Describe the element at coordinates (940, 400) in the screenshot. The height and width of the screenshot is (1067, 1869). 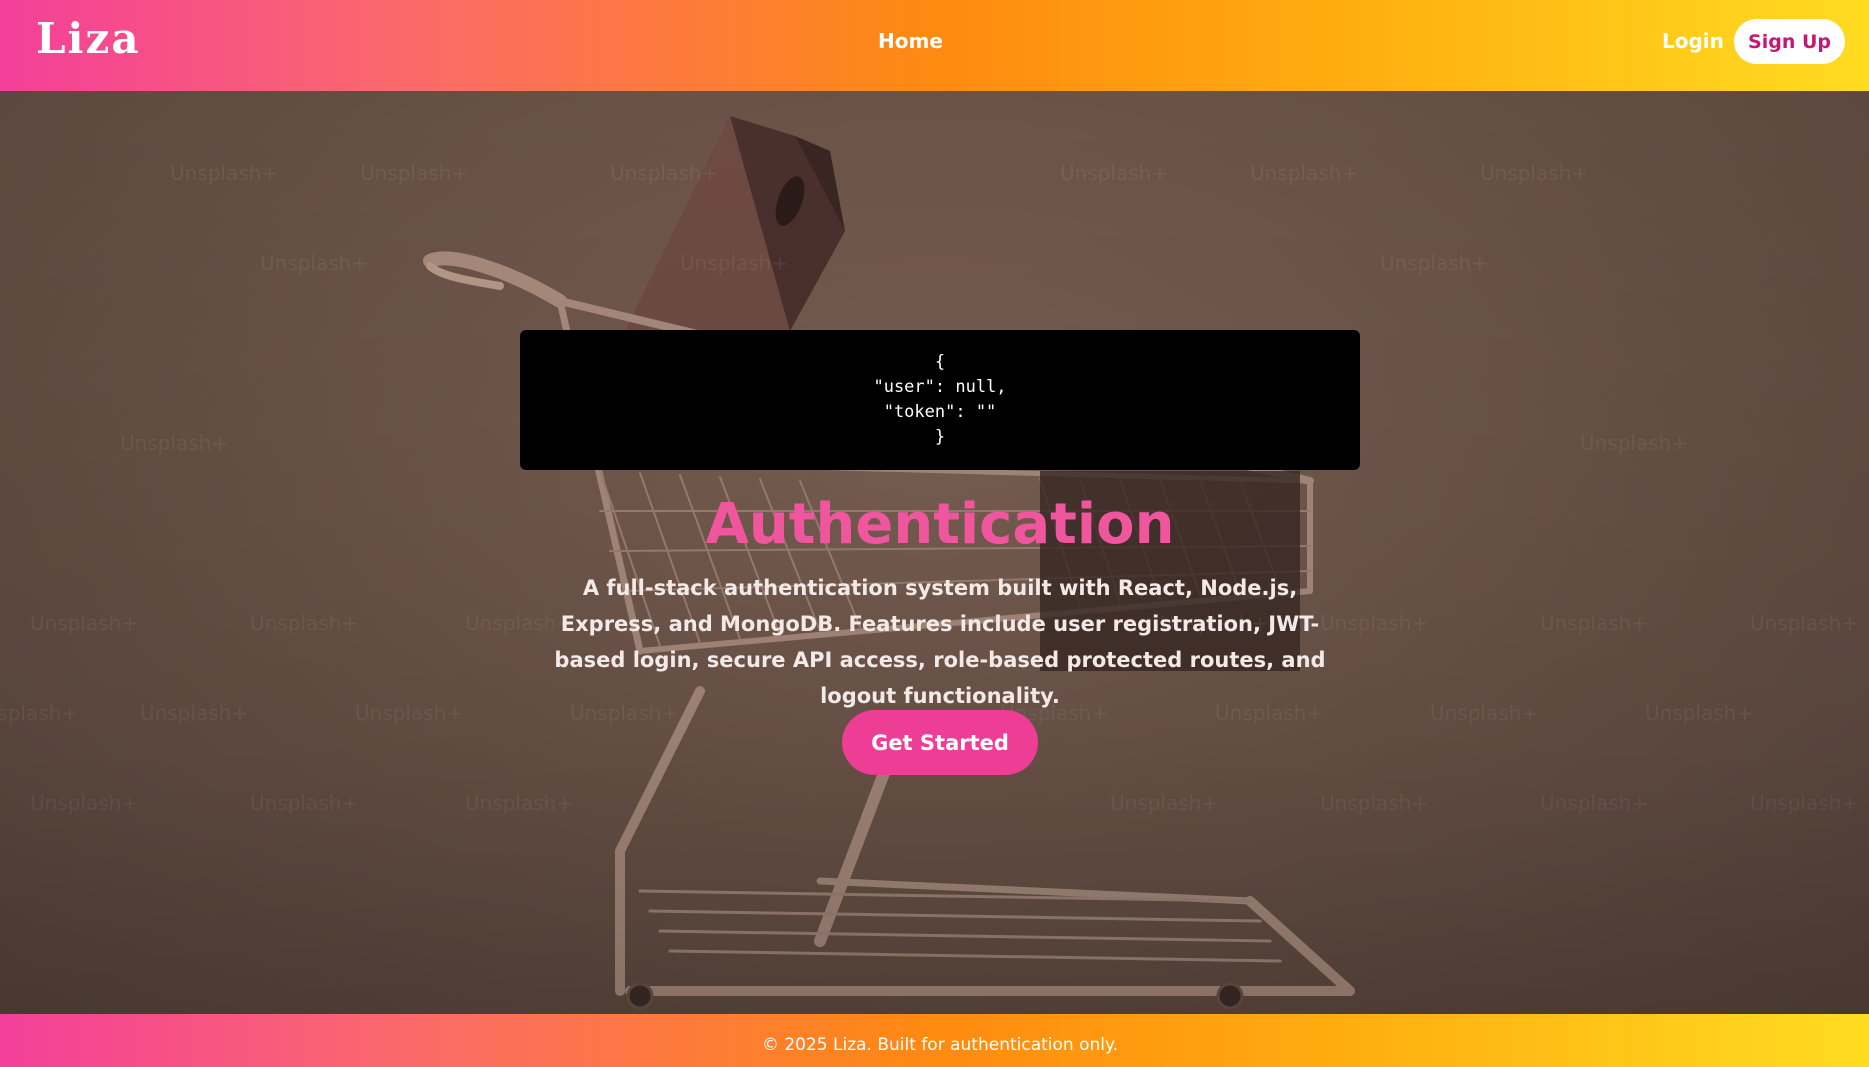
I see `auth-state-code-box: { "user": null, "token": "" }` at that location.